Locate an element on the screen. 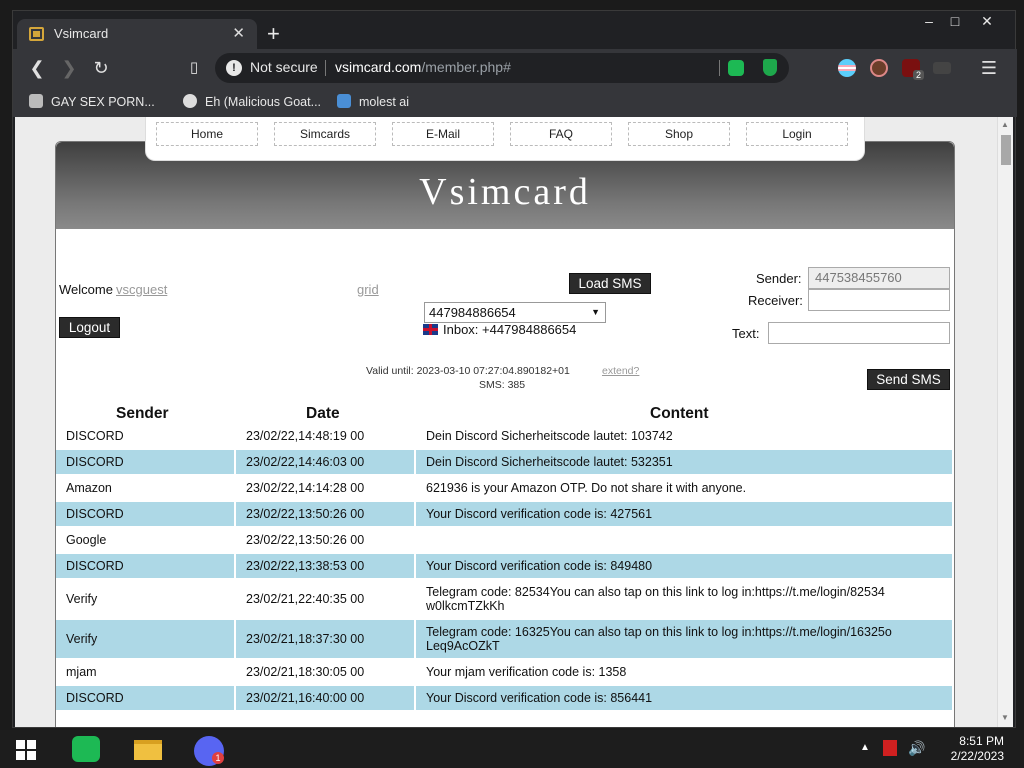 This screenshot has height=768, width=1024. uk-flag-icon is located at coordinates (430, 329).